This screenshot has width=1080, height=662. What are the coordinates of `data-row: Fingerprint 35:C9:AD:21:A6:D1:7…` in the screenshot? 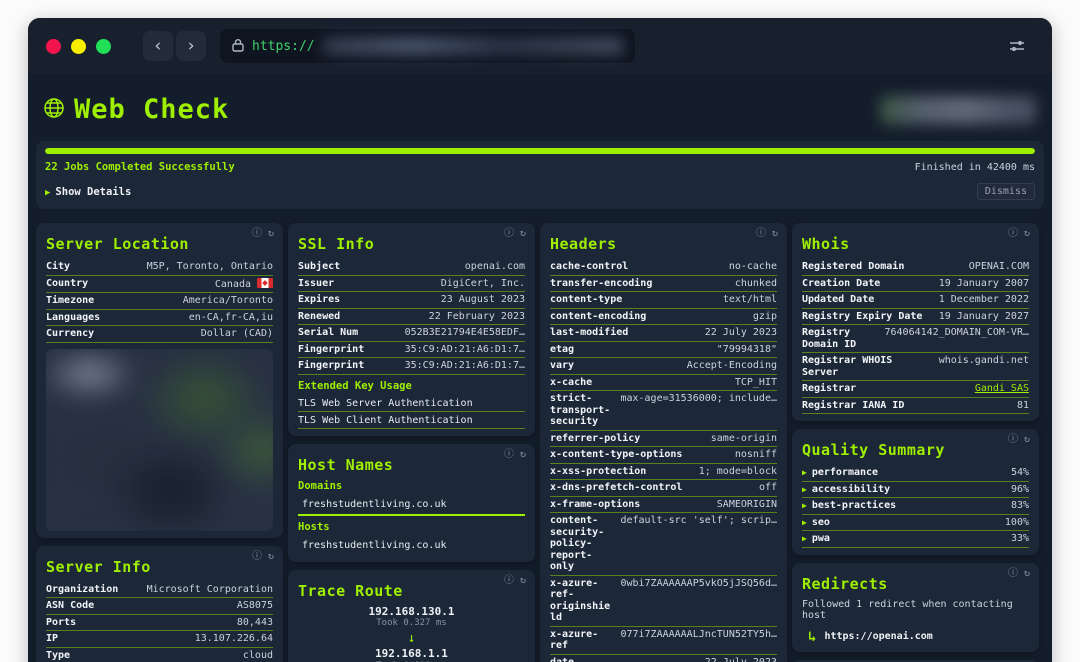 It's located at (411, 350).